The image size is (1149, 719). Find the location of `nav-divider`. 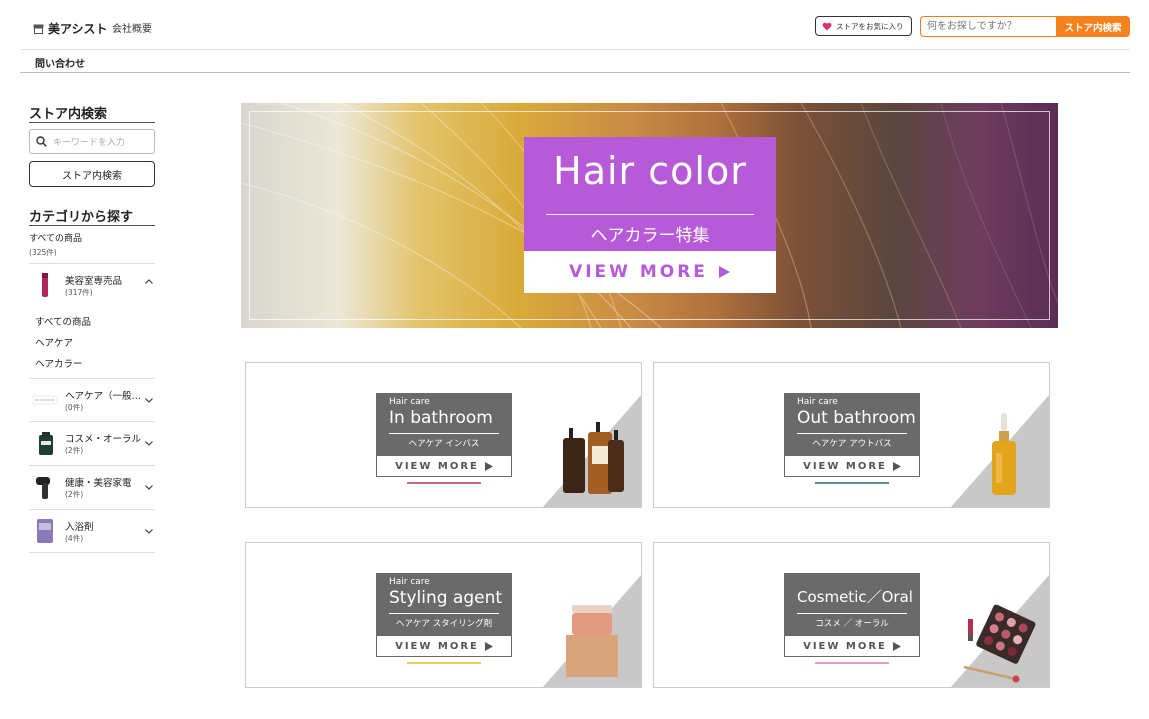

nav-divider is located at coordinates (575, 72).